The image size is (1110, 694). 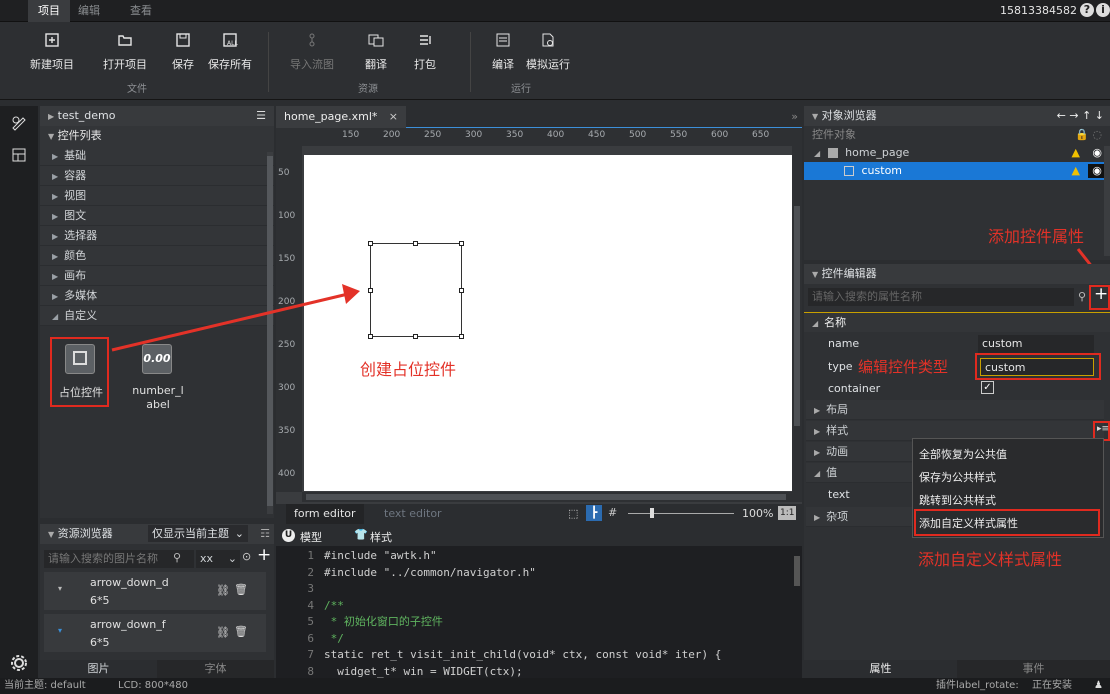 I want to click on select-rect-icon: ⬚, so click(x=573, y=513).